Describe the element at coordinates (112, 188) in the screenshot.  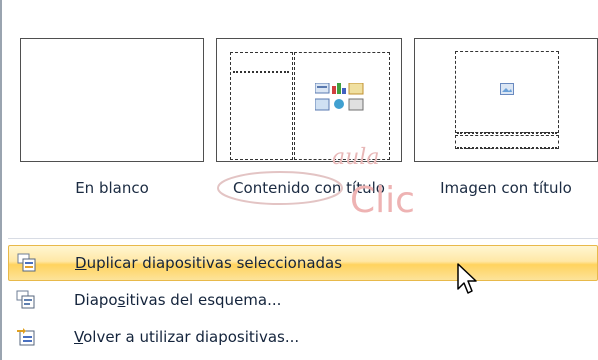
I see `layout-caption: En blanco` at that location.